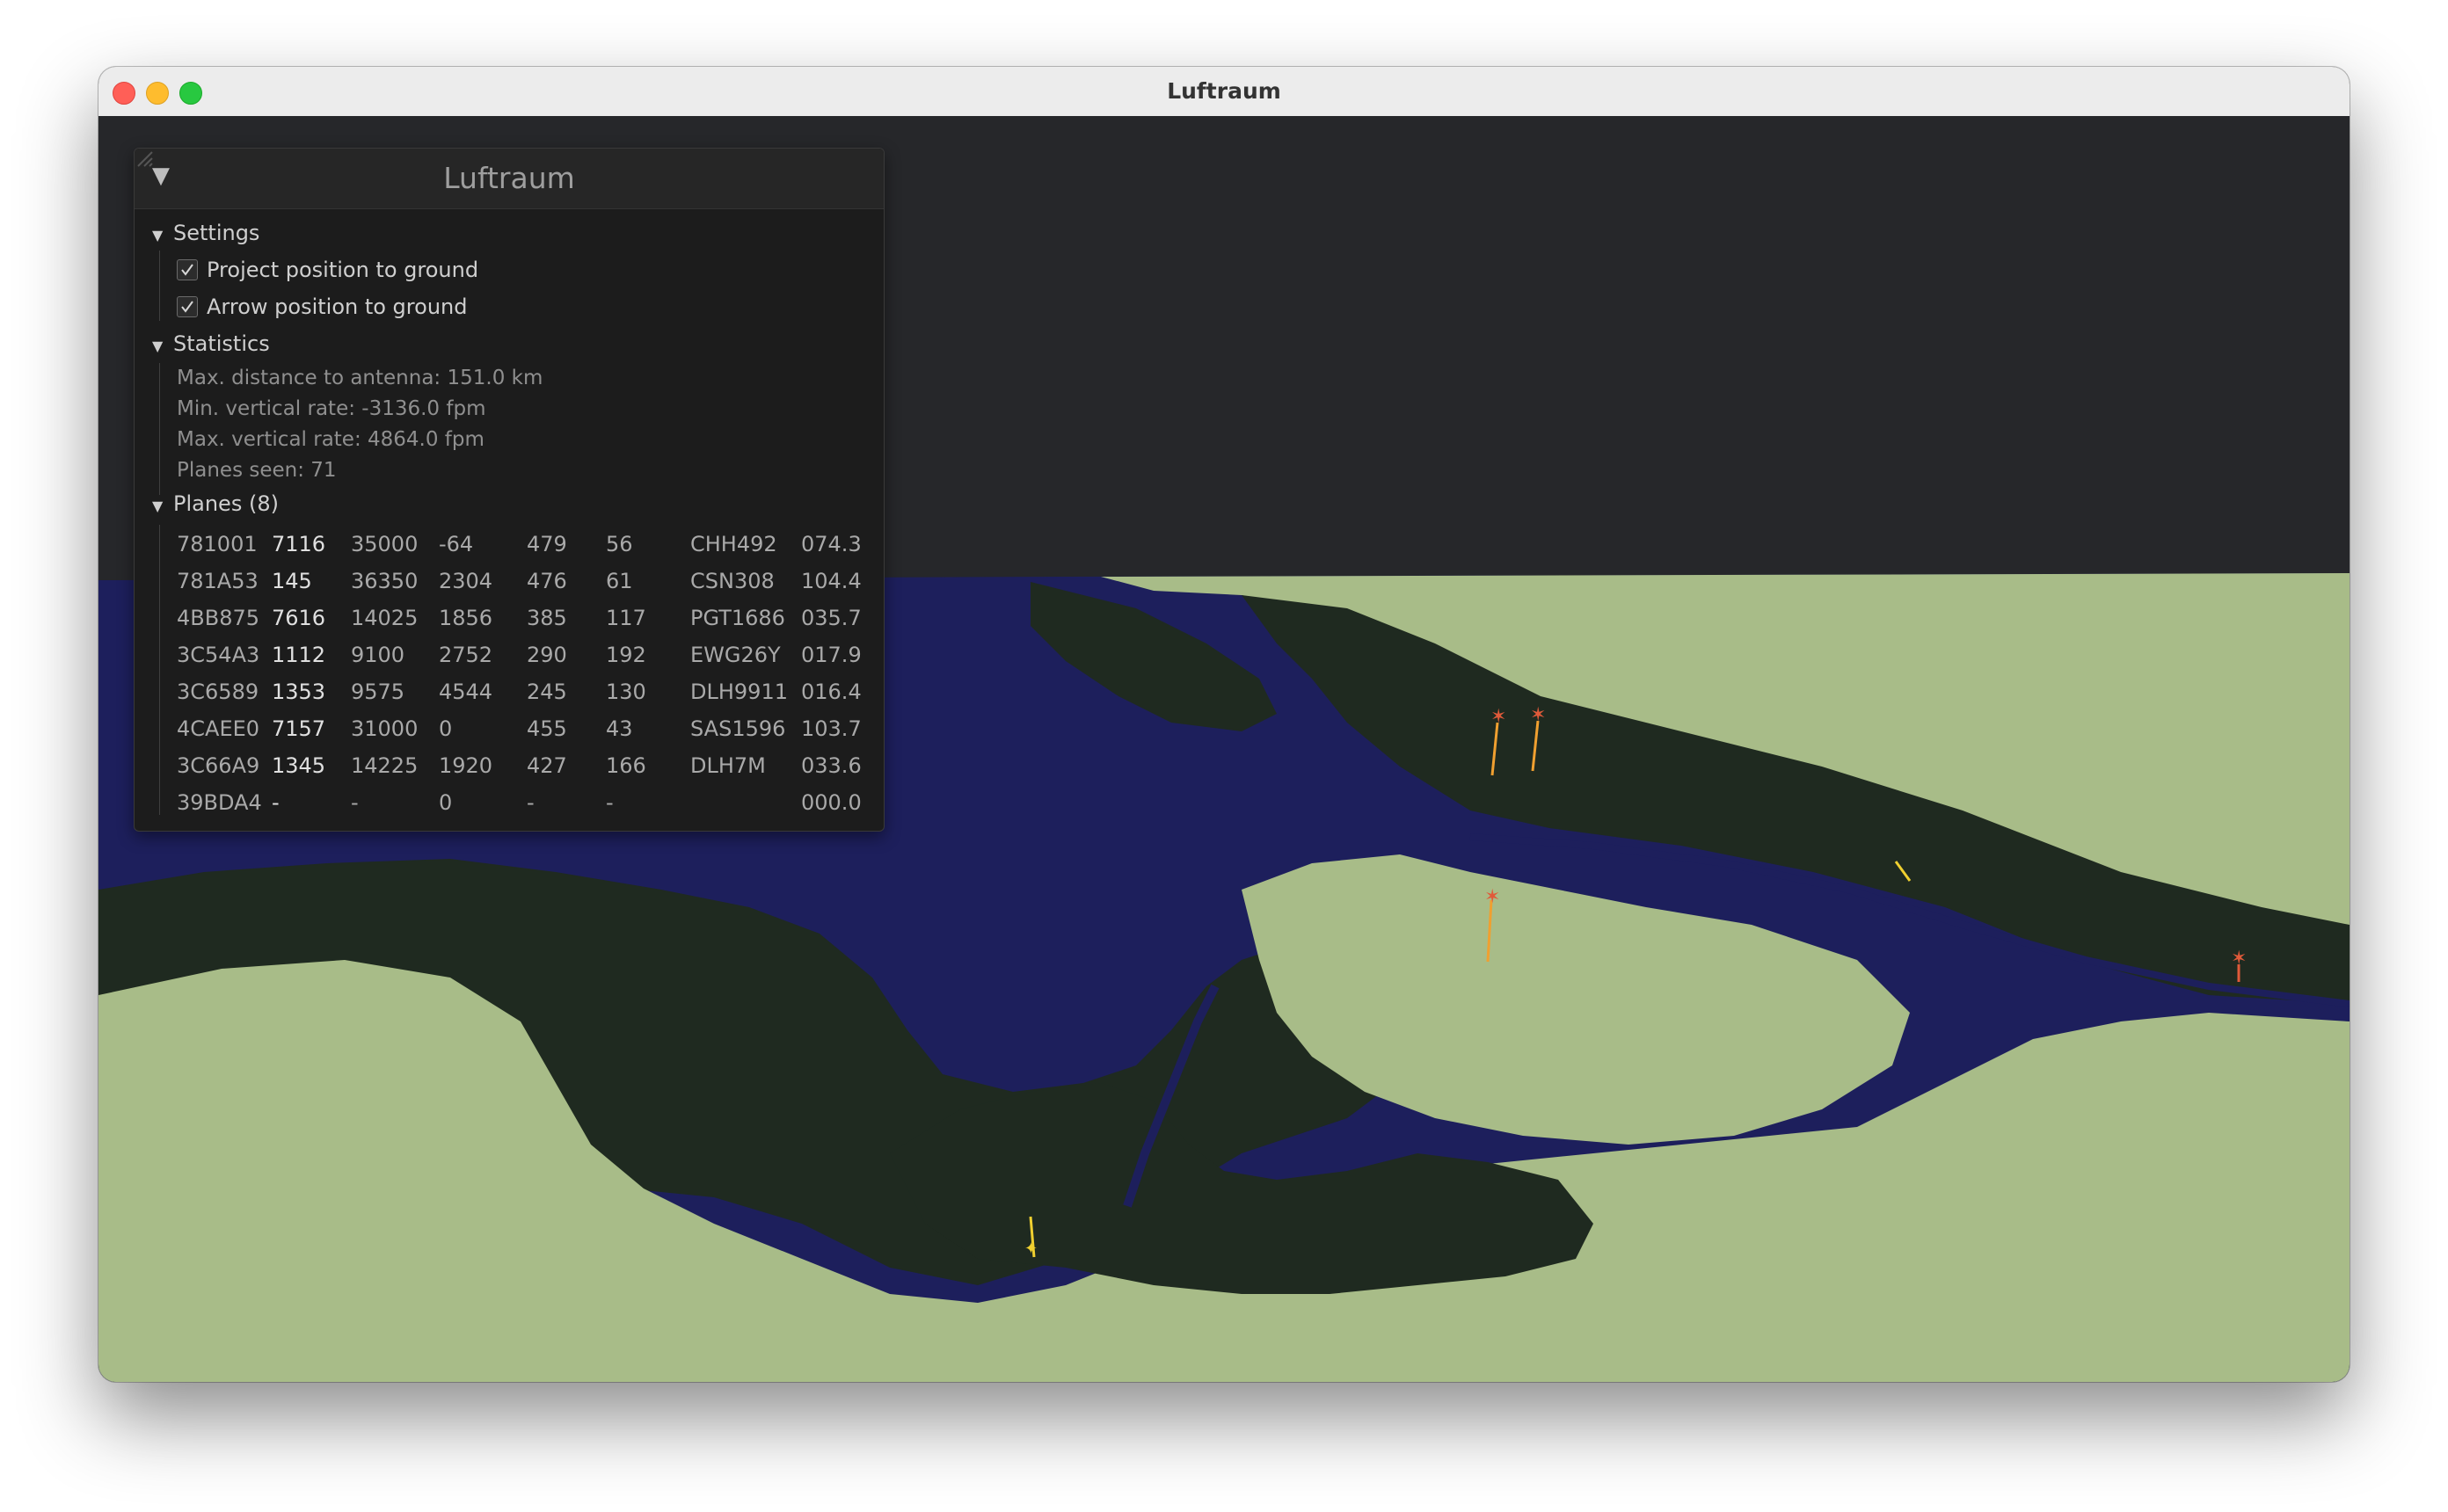  Describe the element at coordinates (378, 655) in the screenshot. I see `table-cell: 9100` at that location.